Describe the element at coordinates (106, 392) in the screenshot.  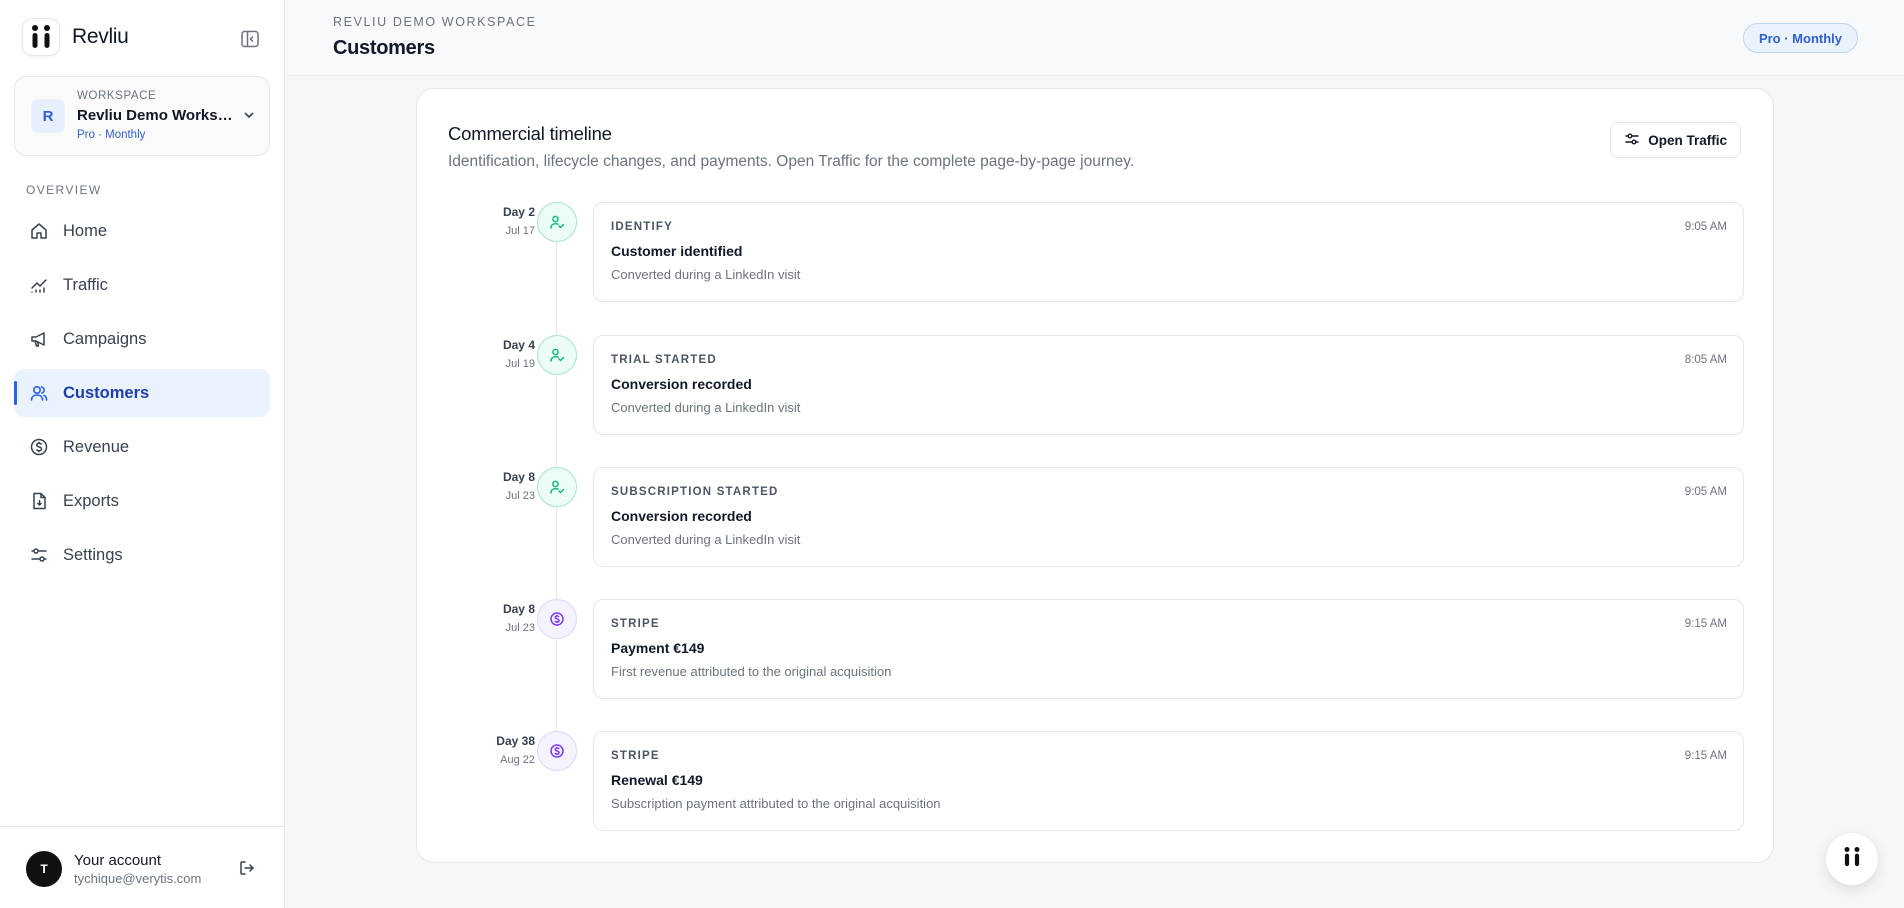
I see `sidebar-item-label: Customers` at that location.